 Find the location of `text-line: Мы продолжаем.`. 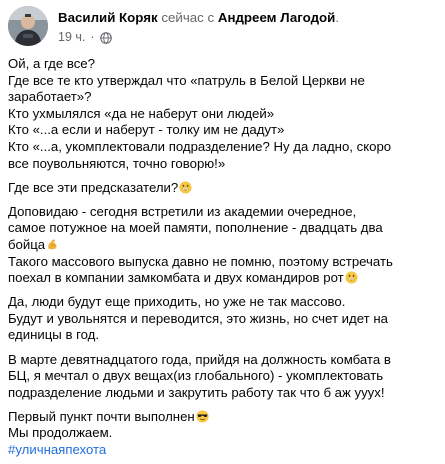

text-line: Мы продолжаем. is located at coordinates (60, 433).